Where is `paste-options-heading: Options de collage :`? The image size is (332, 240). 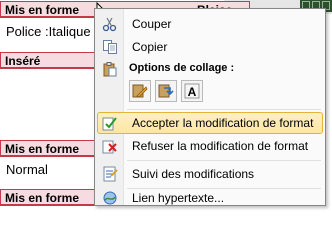
paste-options-heading: Options de collage : is located at coordinates (182, 68).